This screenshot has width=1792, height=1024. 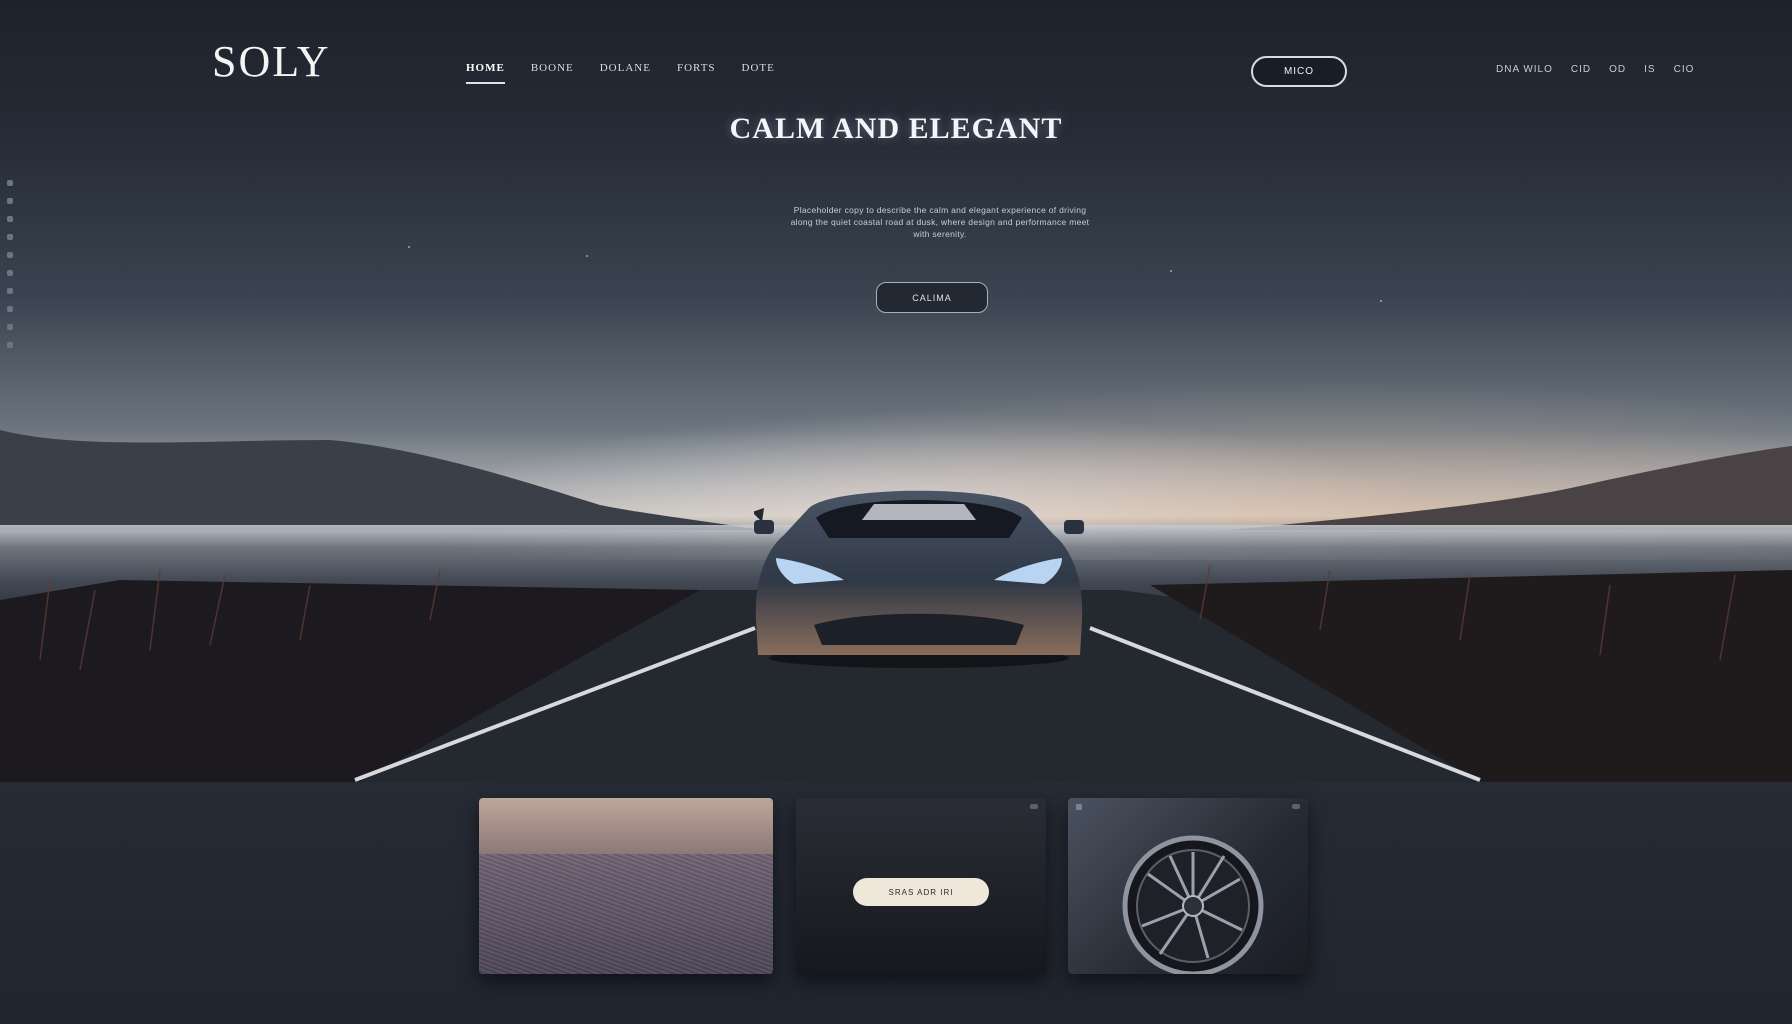 What do you see at coordinates (380, 480) in the screenshot?
I see `left-mountain` at bounding box center [380, 480].